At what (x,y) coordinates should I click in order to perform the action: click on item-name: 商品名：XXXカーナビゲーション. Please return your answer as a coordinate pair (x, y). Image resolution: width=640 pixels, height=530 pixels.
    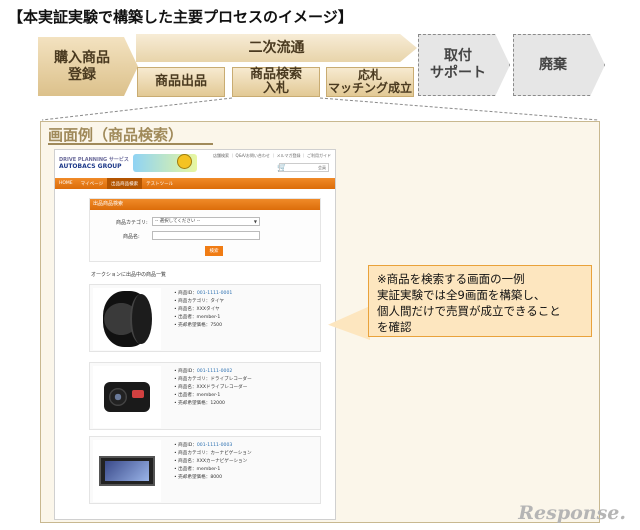
    Looking at the image, I should click on (213, 462).